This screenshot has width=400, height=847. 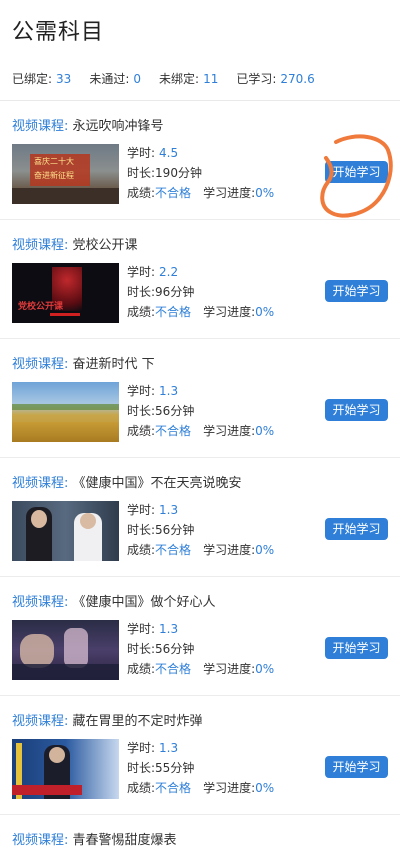 What do you see at coordinates (113, 364) in the screenshot?
I see `course-name: 奋进新时代 下` at bounding box center [113, 364].